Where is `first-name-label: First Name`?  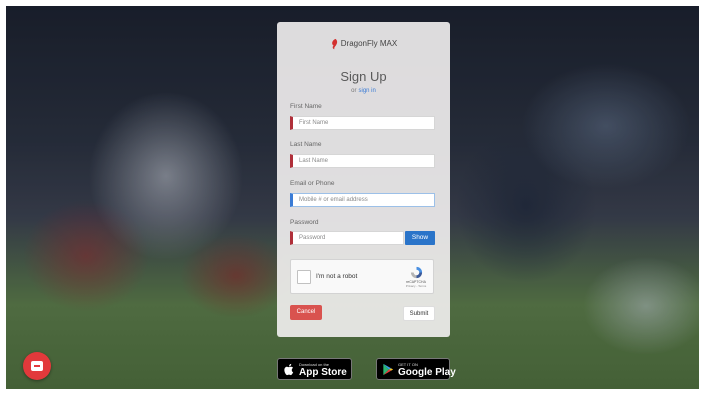 first-name-label: First Name is located at coordinates (306, 106).